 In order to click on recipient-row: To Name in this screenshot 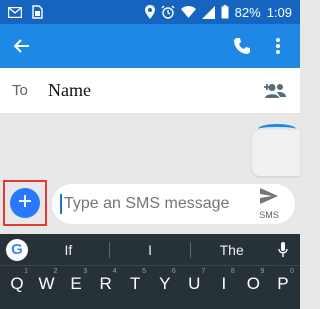, I will do `click(150, 91)`.